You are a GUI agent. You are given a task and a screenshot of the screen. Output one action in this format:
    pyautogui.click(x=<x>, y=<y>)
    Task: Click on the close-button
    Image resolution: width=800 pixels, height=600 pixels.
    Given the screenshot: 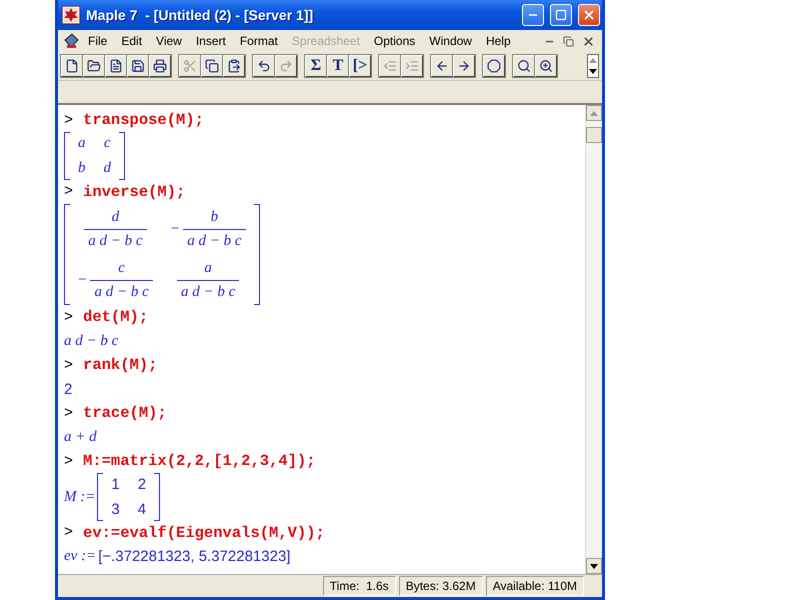 What is the action you would take?
    pyautogui.click(x=589, y=15)
    